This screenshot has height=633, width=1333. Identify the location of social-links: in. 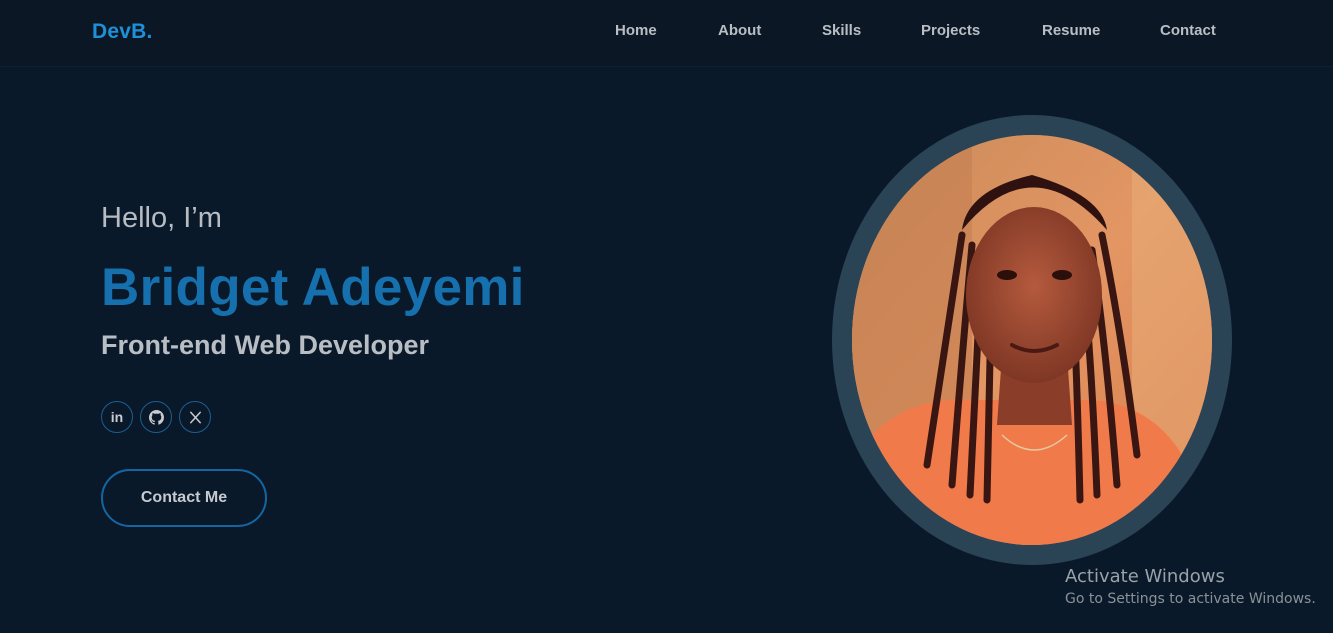
(161, 417).